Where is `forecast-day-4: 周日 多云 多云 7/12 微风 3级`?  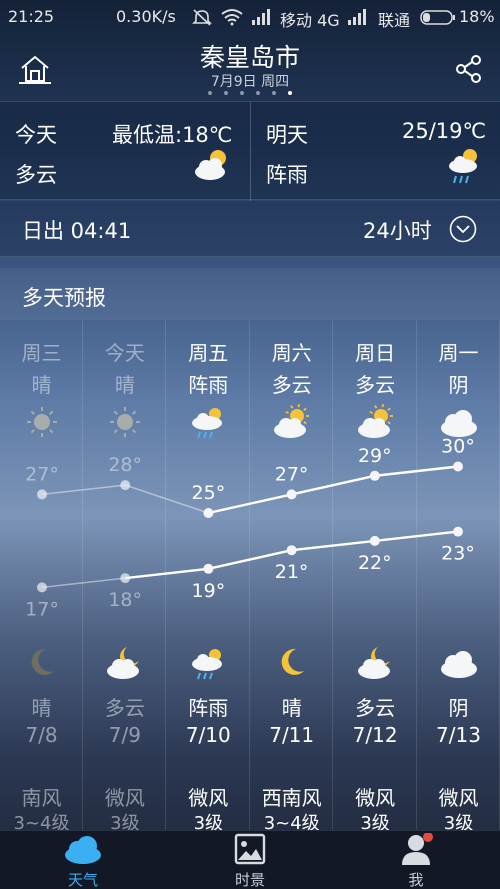
forecast-day-4: 周日 多云 多云 7/12 微风 3级 is located at coordinates (375, 590).